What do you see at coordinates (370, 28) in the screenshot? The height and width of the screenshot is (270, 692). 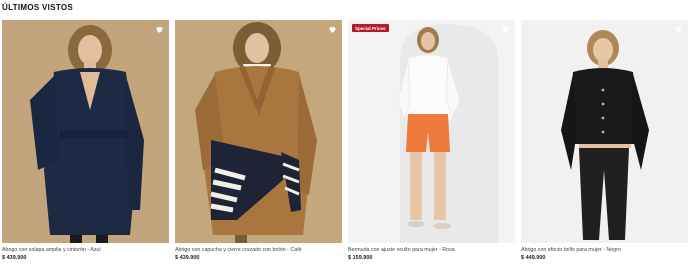 I see `special-prices-badge: Special Prices` at bounding box center [370, 28].